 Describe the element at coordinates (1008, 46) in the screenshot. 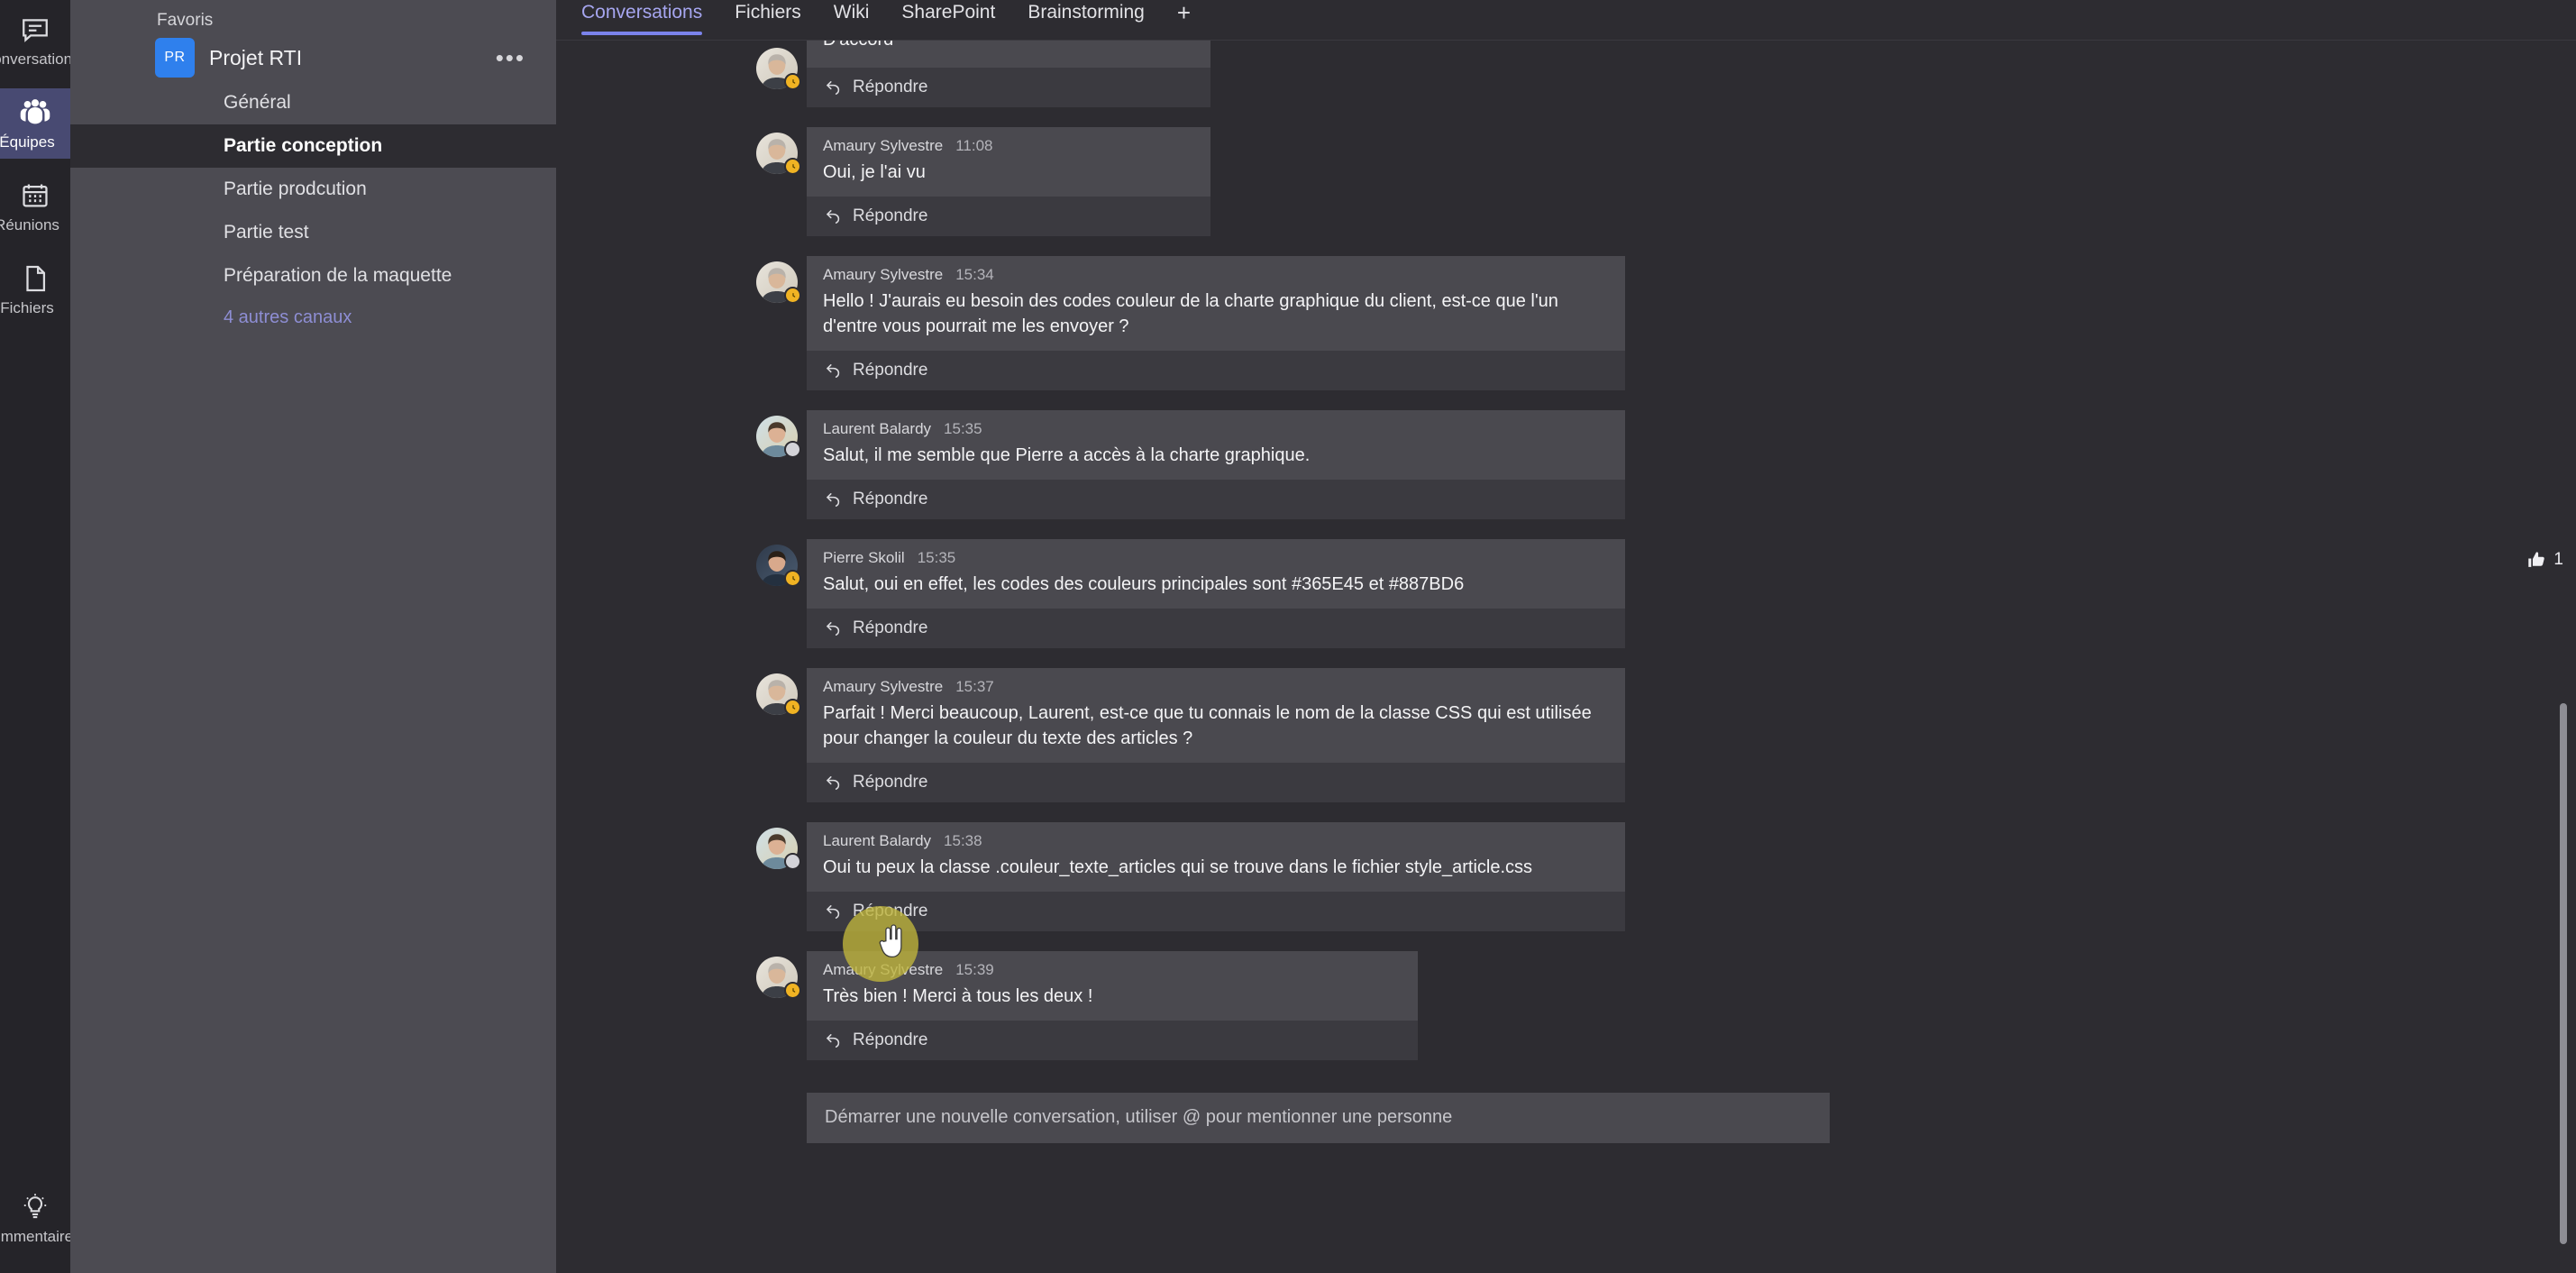

I see `message-text: D'accord` at that location.